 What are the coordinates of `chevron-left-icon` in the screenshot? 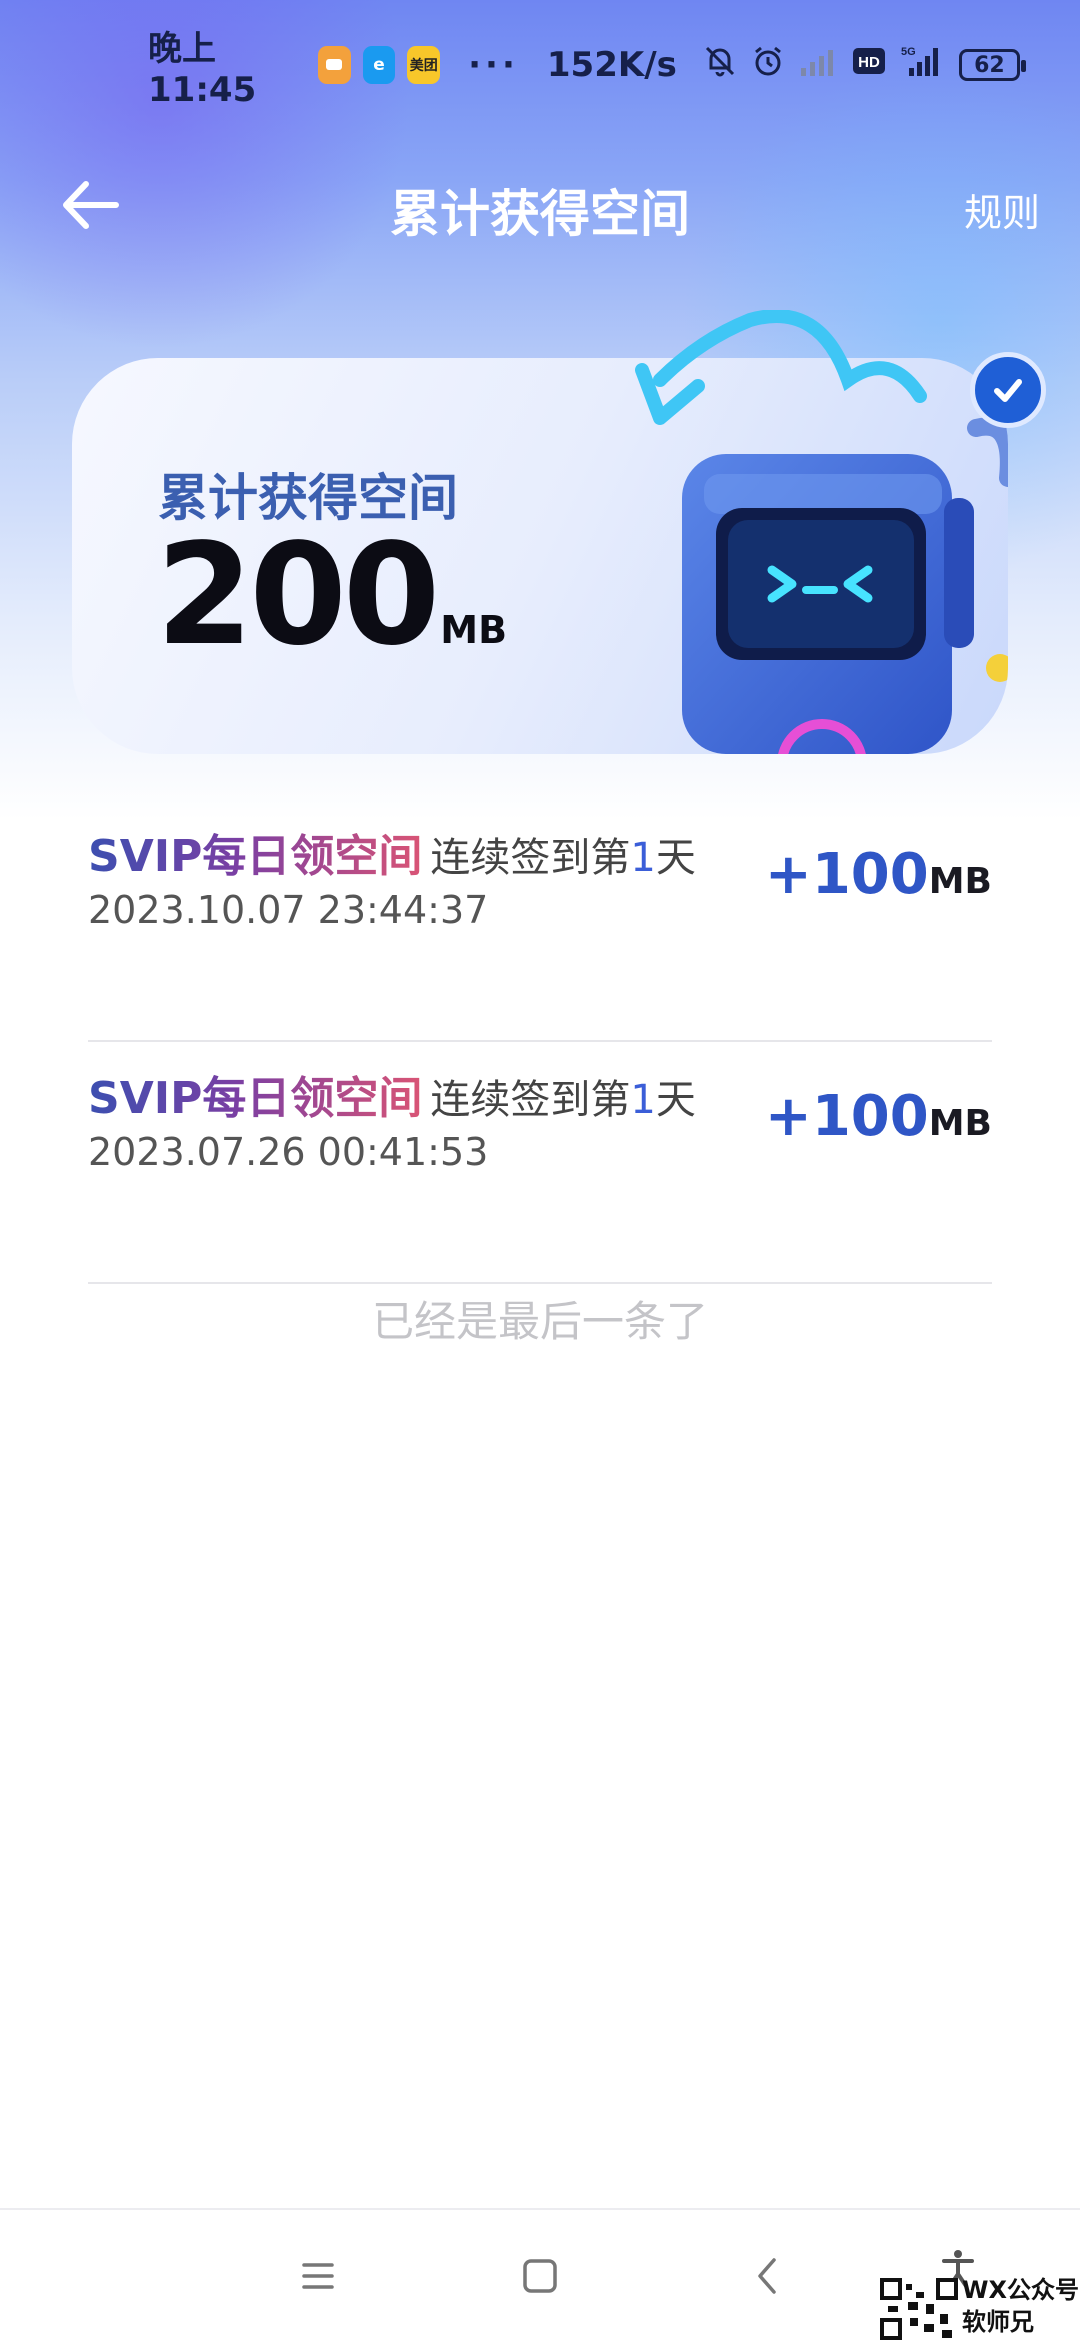 It's located at (767, 2276).